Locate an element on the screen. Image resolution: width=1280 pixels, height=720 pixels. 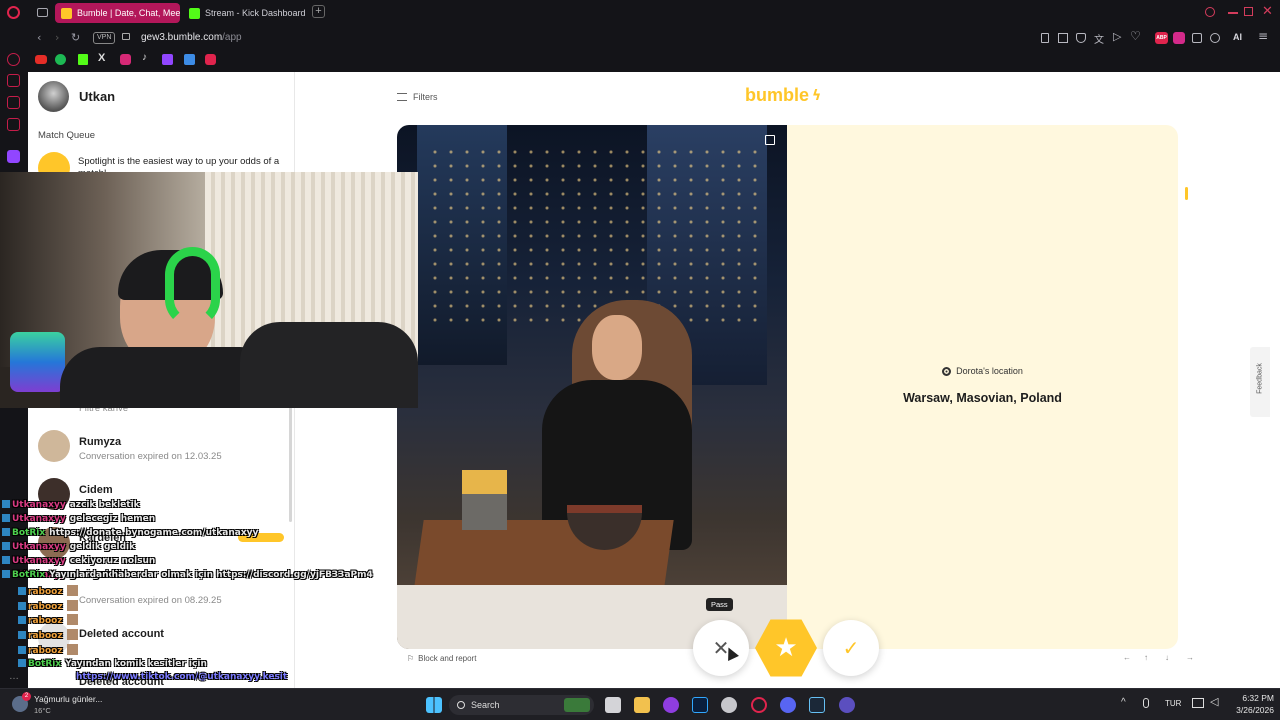
temperature: 16°C is located at coordinates (42, 710).